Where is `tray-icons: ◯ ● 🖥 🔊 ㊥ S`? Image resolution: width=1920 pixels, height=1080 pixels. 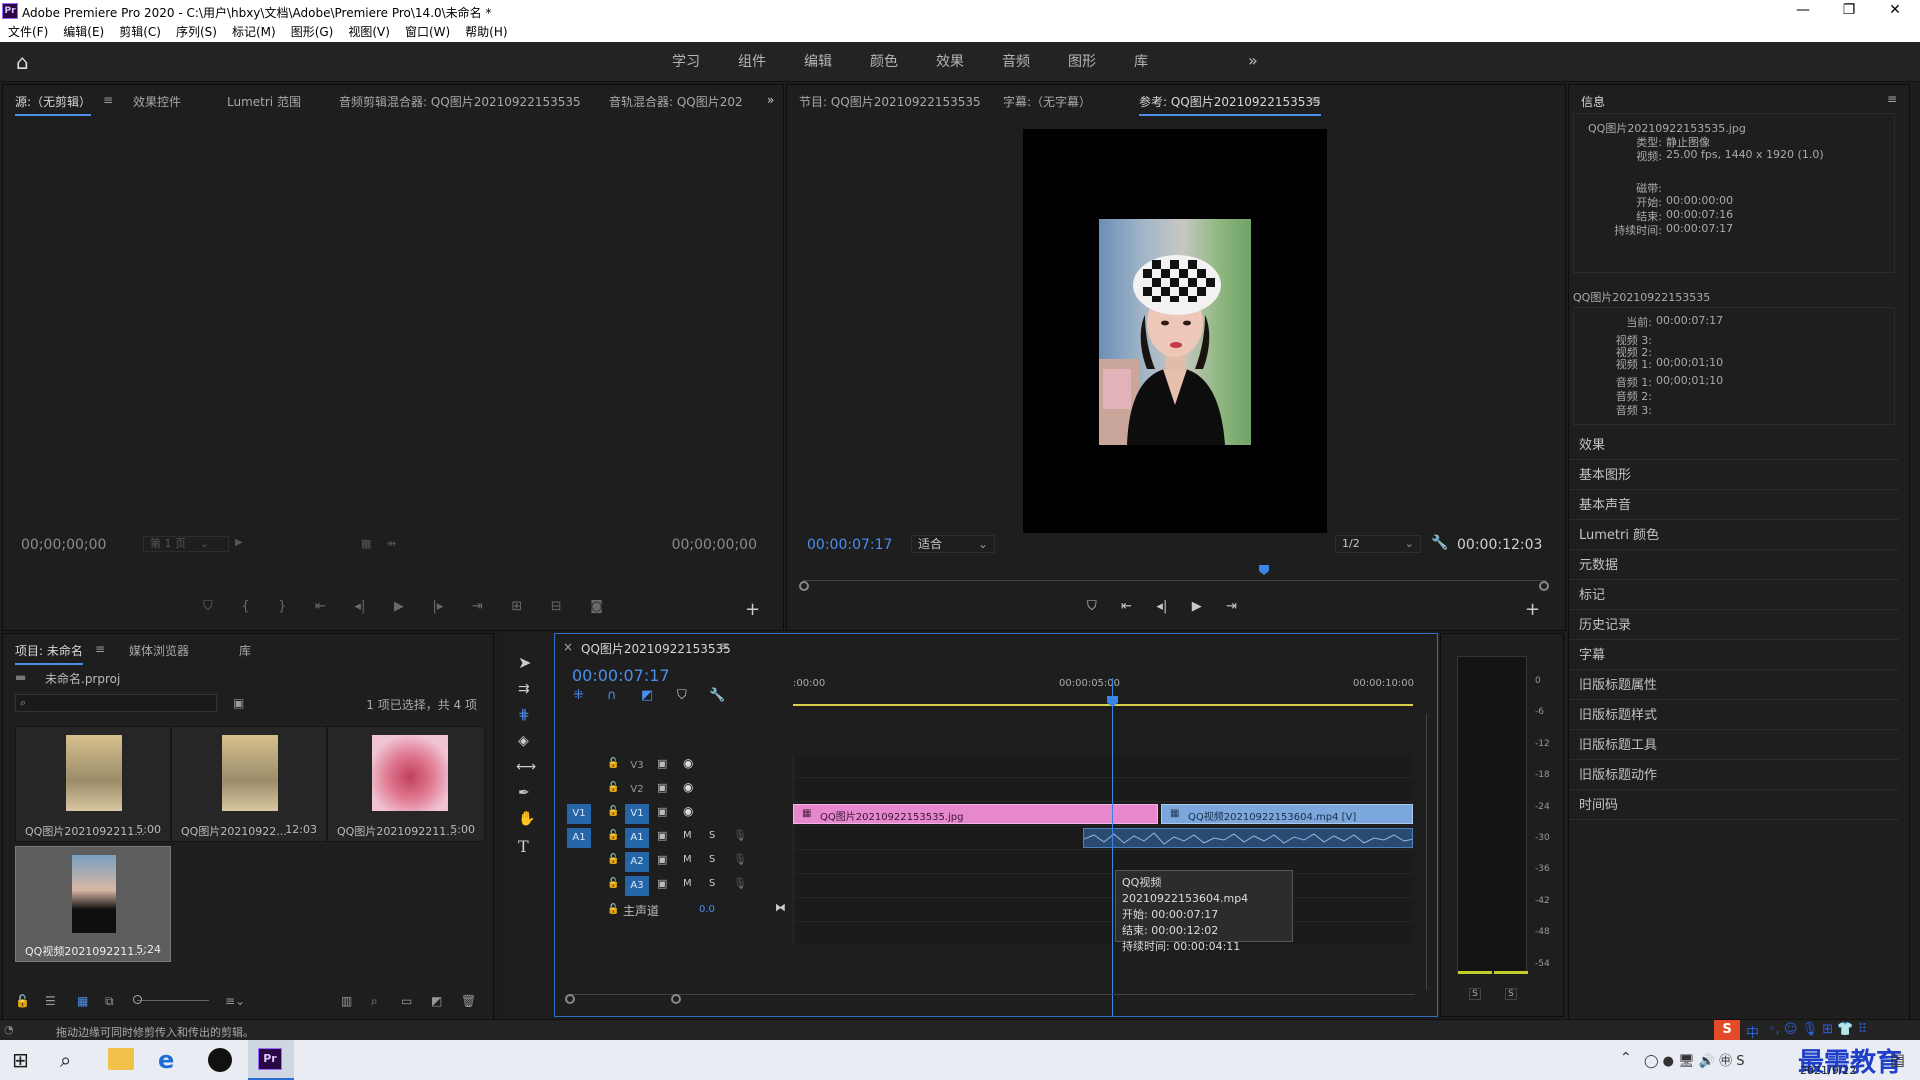
tray-icons: ◯ ● 🖥 🔊 ㊥ S is located at coordinates (1694, 1059).